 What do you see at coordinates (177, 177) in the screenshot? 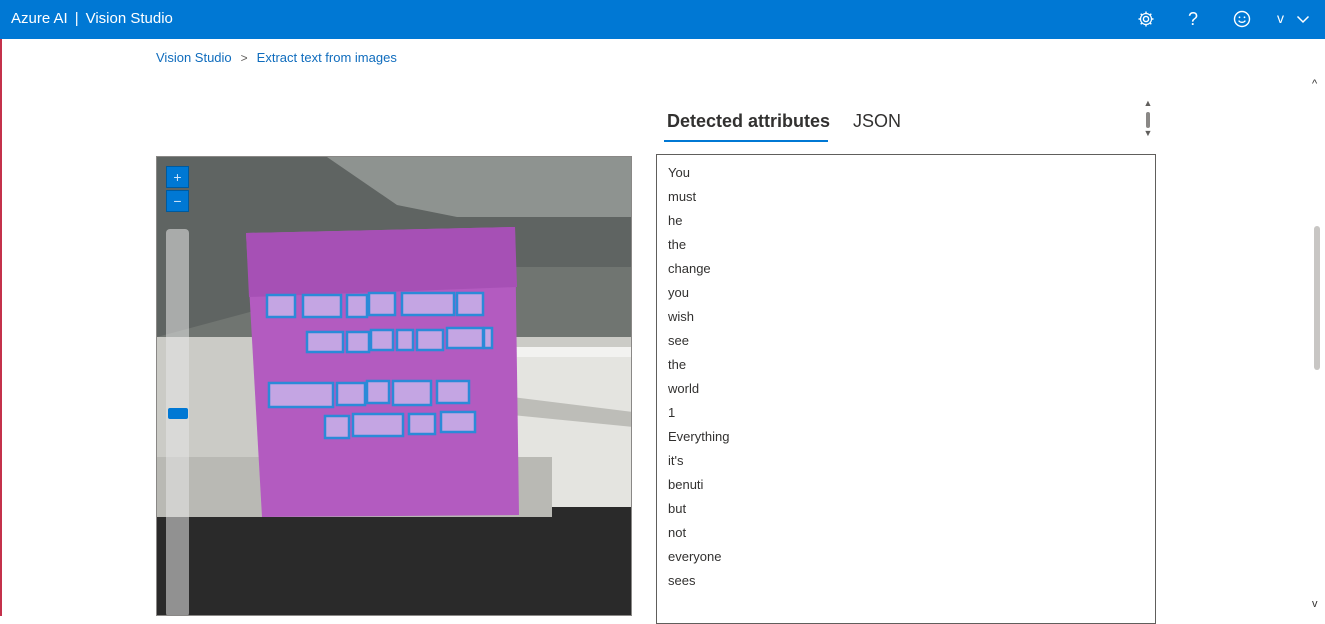
I see `zoom-in-button: +` at bounding box center [177, 177].